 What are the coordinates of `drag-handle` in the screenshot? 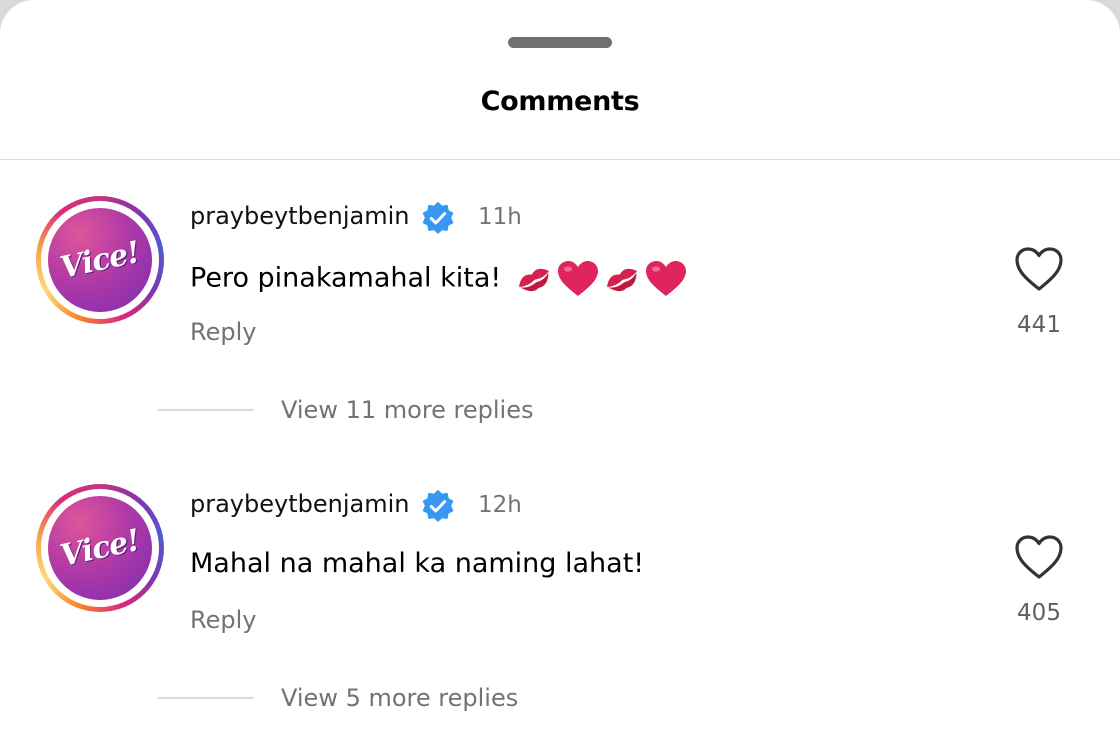 It's located at (560, 42).